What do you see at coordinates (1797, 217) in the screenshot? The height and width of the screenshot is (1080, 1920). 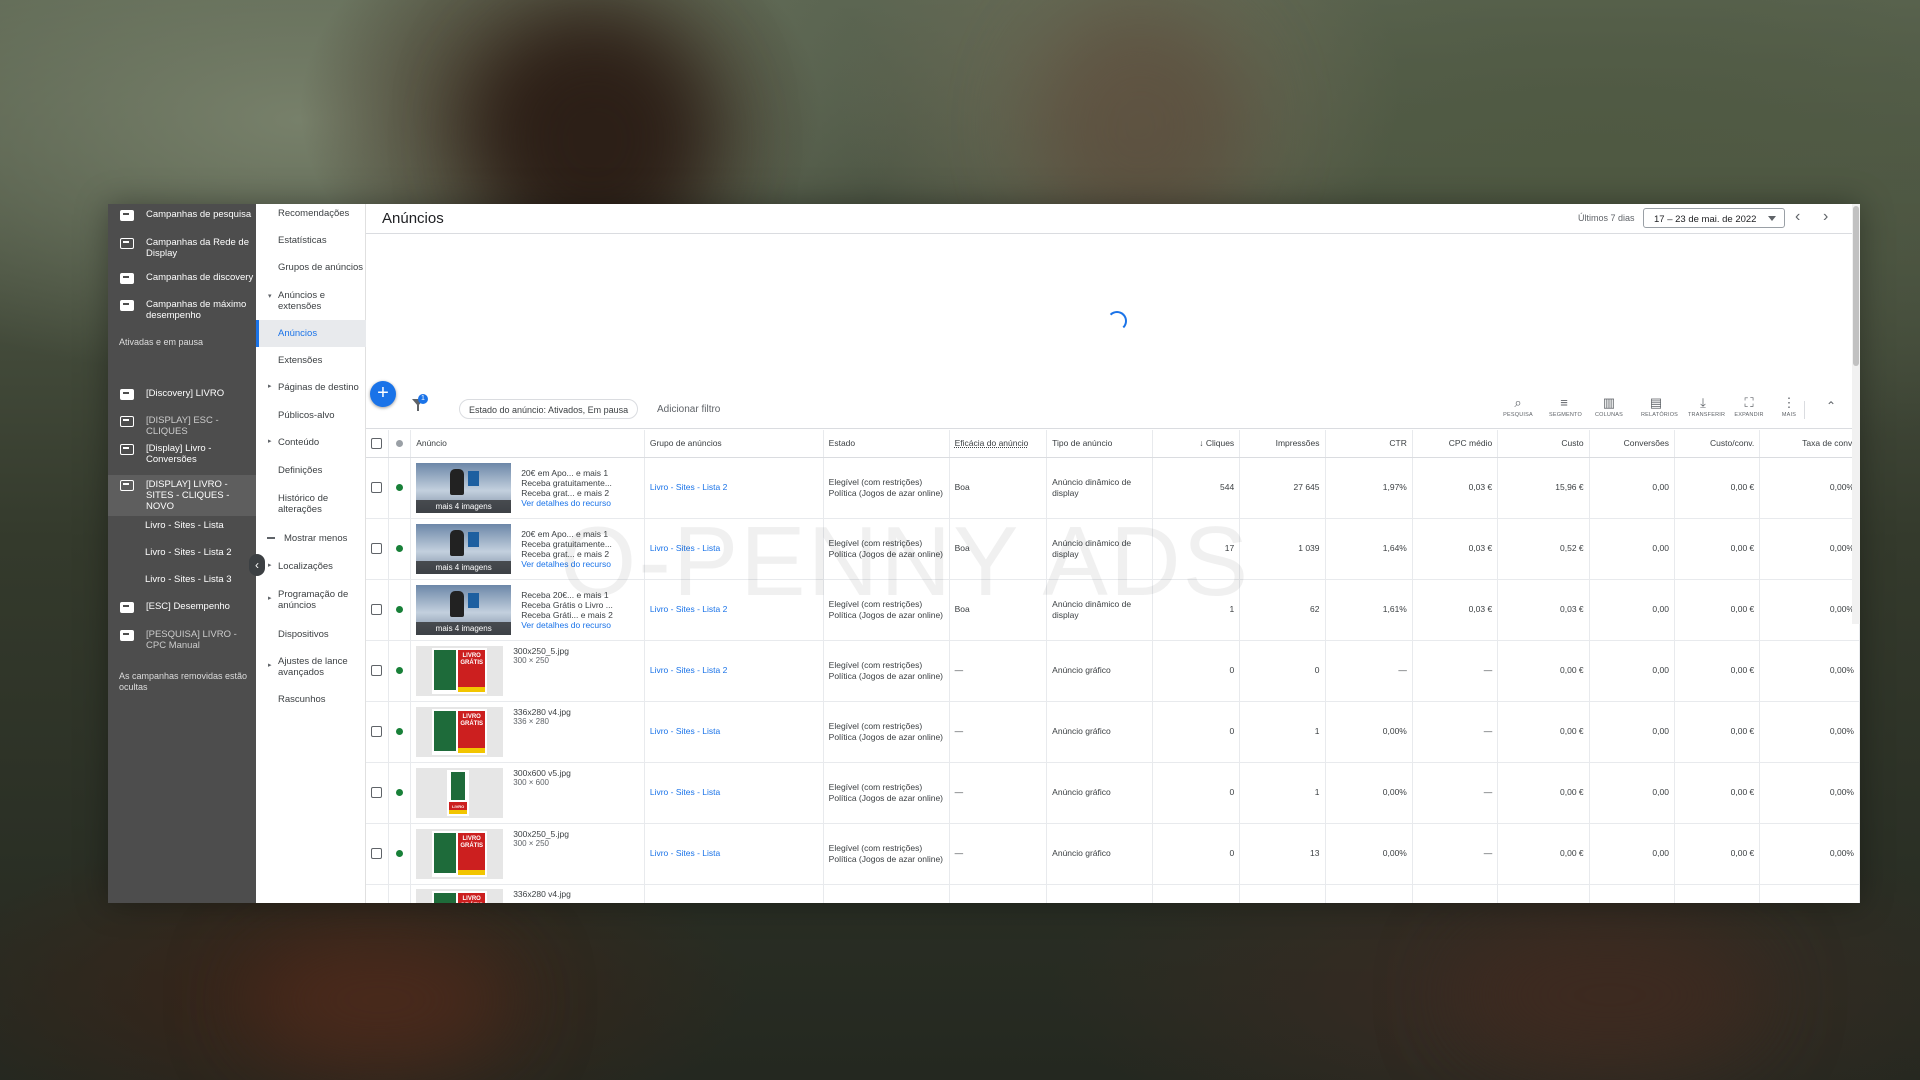 I see `previous-period-button: ‹` at bounding box center [1797, 217].